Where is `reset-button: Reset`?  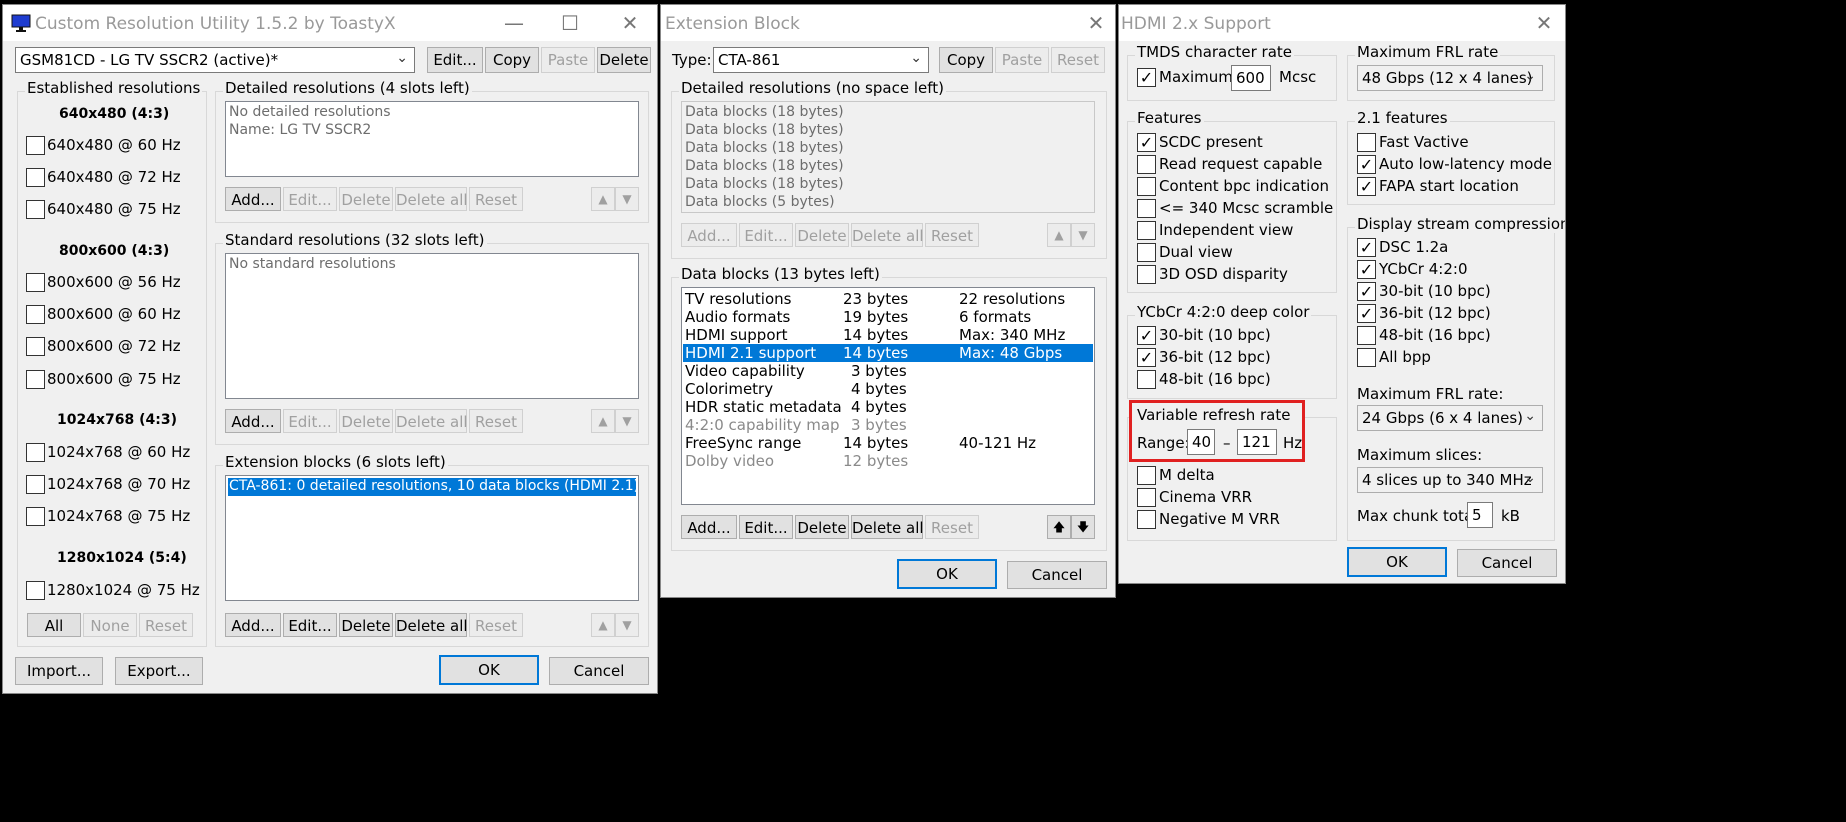
reset-button: Reset is located at coordinates (1078, 60).